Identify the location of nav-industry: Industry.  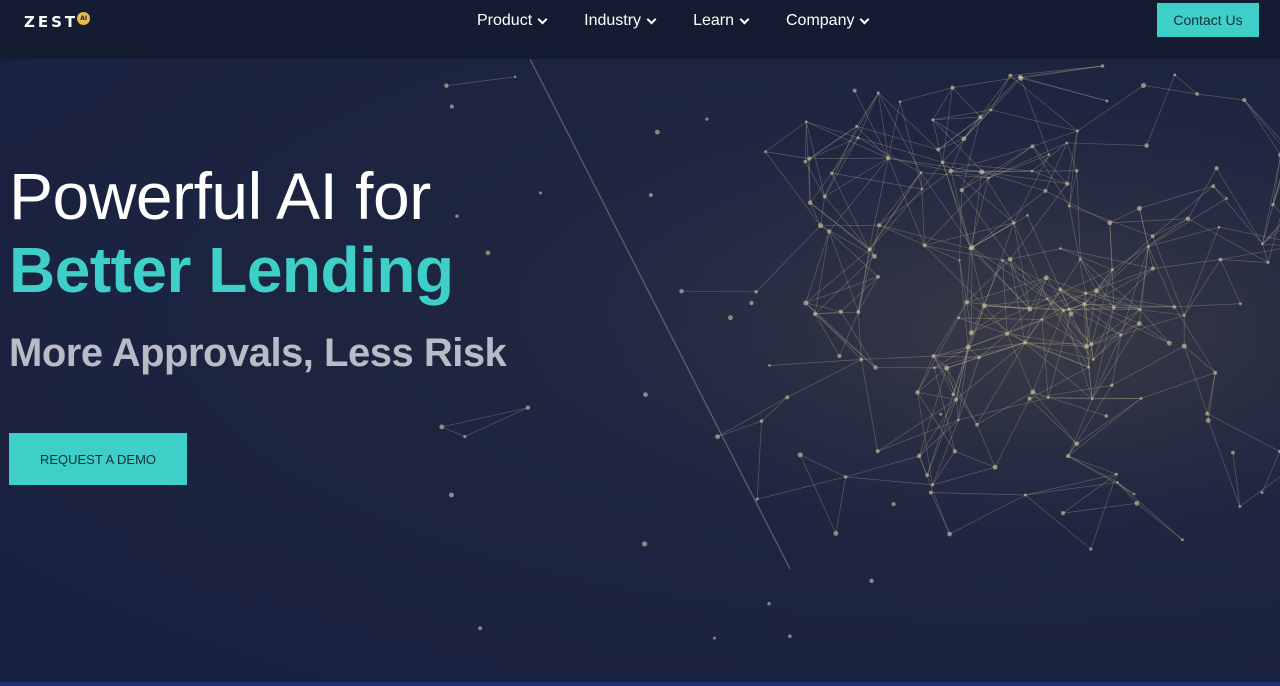
(620, 21).